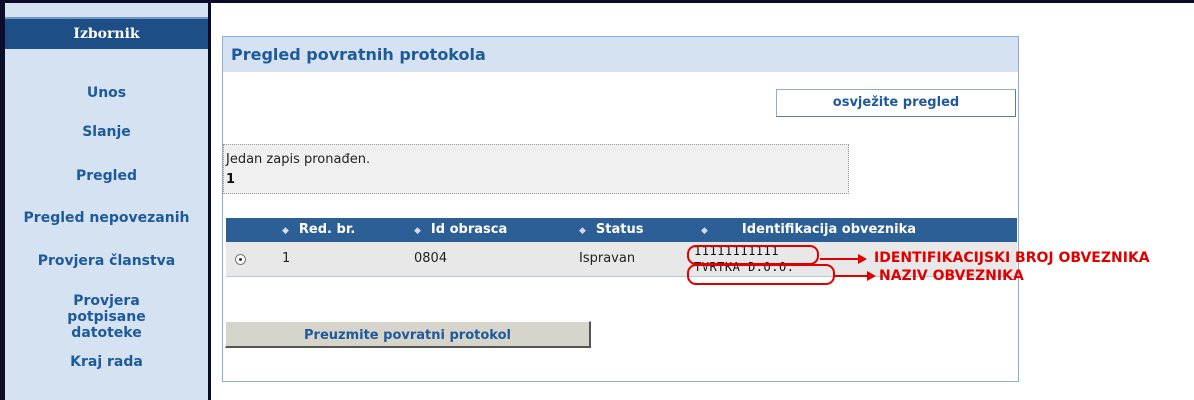  What do you see at coordinates (620, 54) in the screenshot?
I see `page-title: Pregled povratnih protokola` at bounding box center [620, 54].